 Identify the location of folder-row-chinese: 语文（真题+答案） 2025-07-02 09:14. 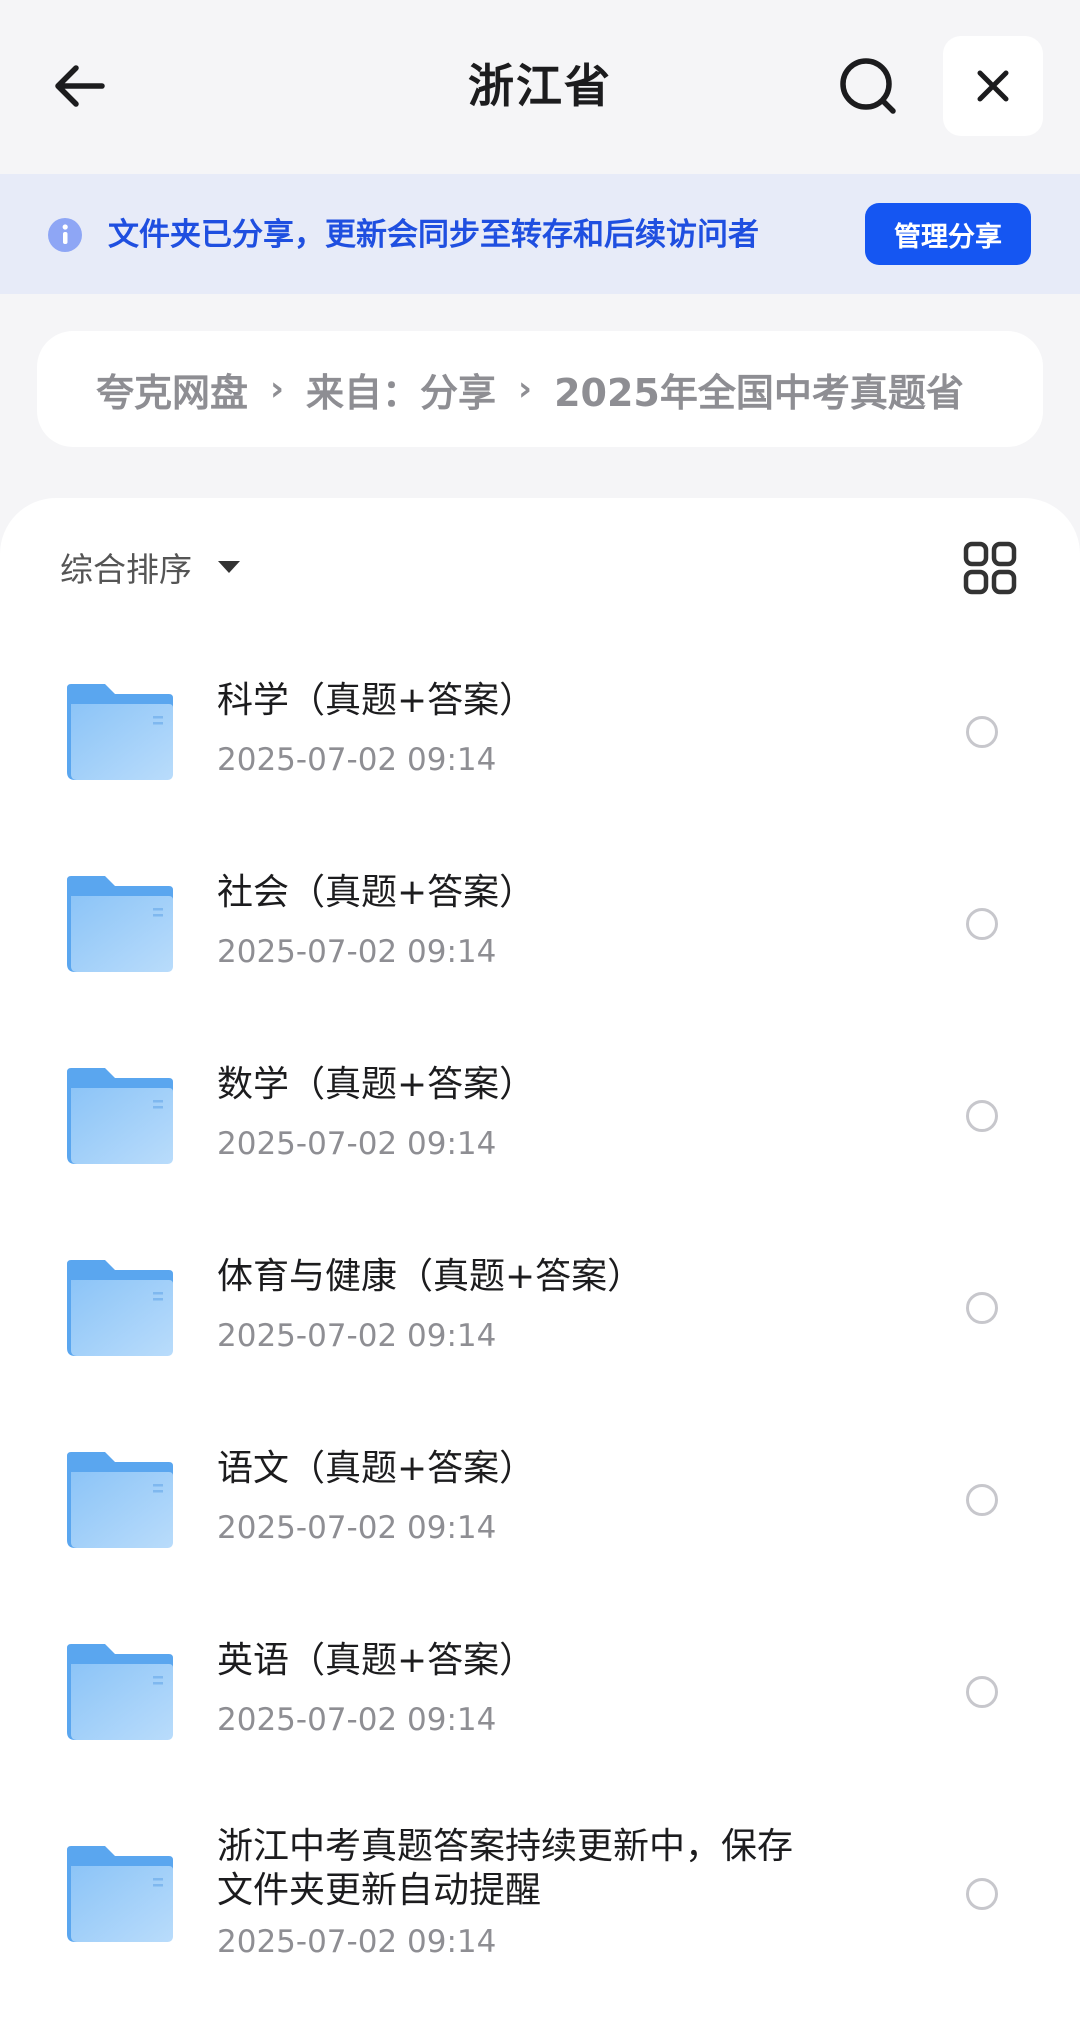
(540, 1503).